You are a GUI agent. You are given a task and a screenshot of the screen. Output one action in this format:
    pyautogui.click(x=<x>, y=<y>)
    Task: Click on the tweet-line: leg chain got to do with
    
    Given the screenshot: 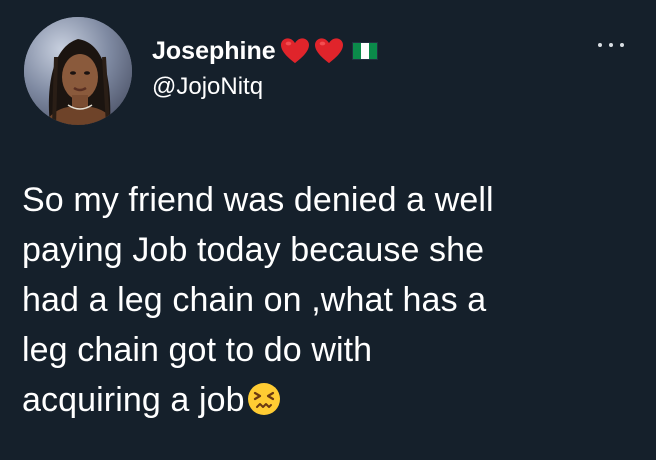 What is the action you would take?
    pyautogui.click(x=197, y=350)
    